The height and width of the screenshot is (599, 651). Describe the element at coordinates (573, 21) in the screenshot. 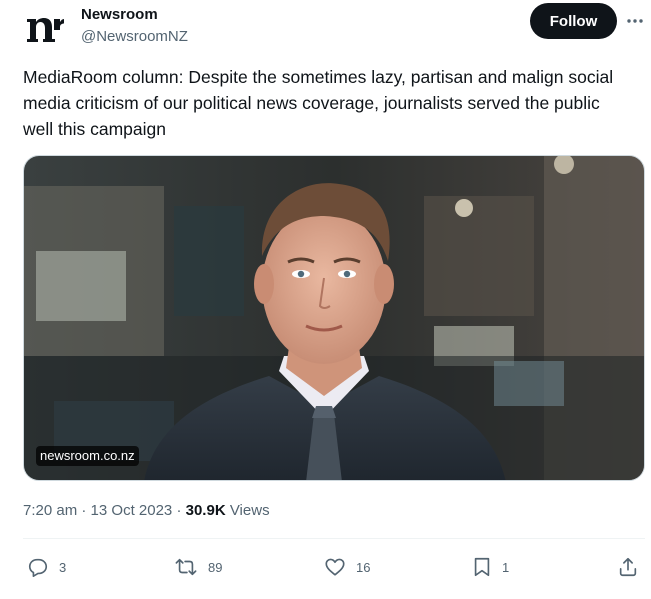

I see `follow-button: Follow` at that location.